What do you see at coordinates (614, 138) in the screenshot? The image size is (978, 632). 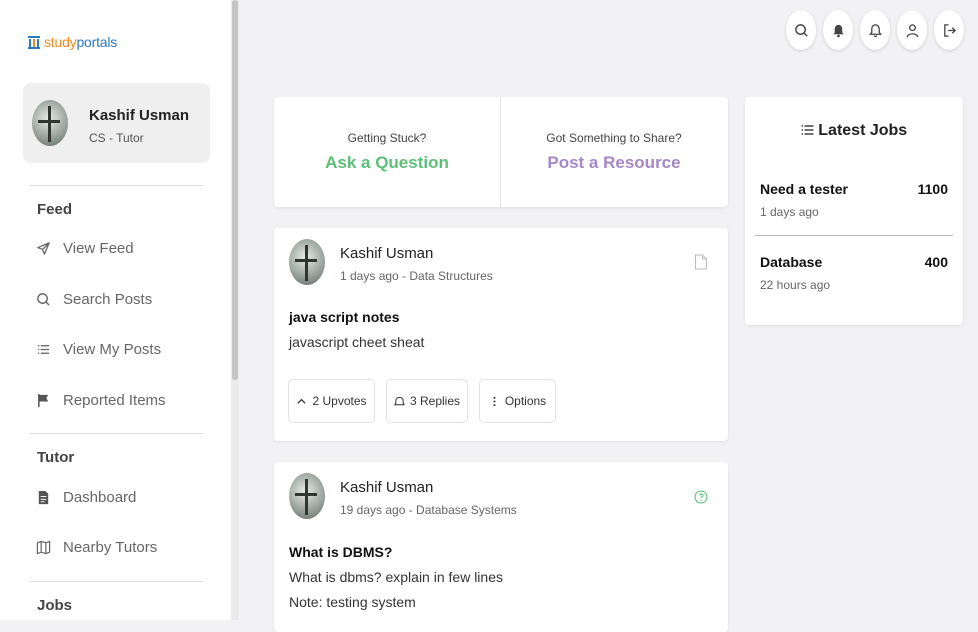 I see `post-resource-prompt: Got Something to Share?` at bounding box center [614, 138].